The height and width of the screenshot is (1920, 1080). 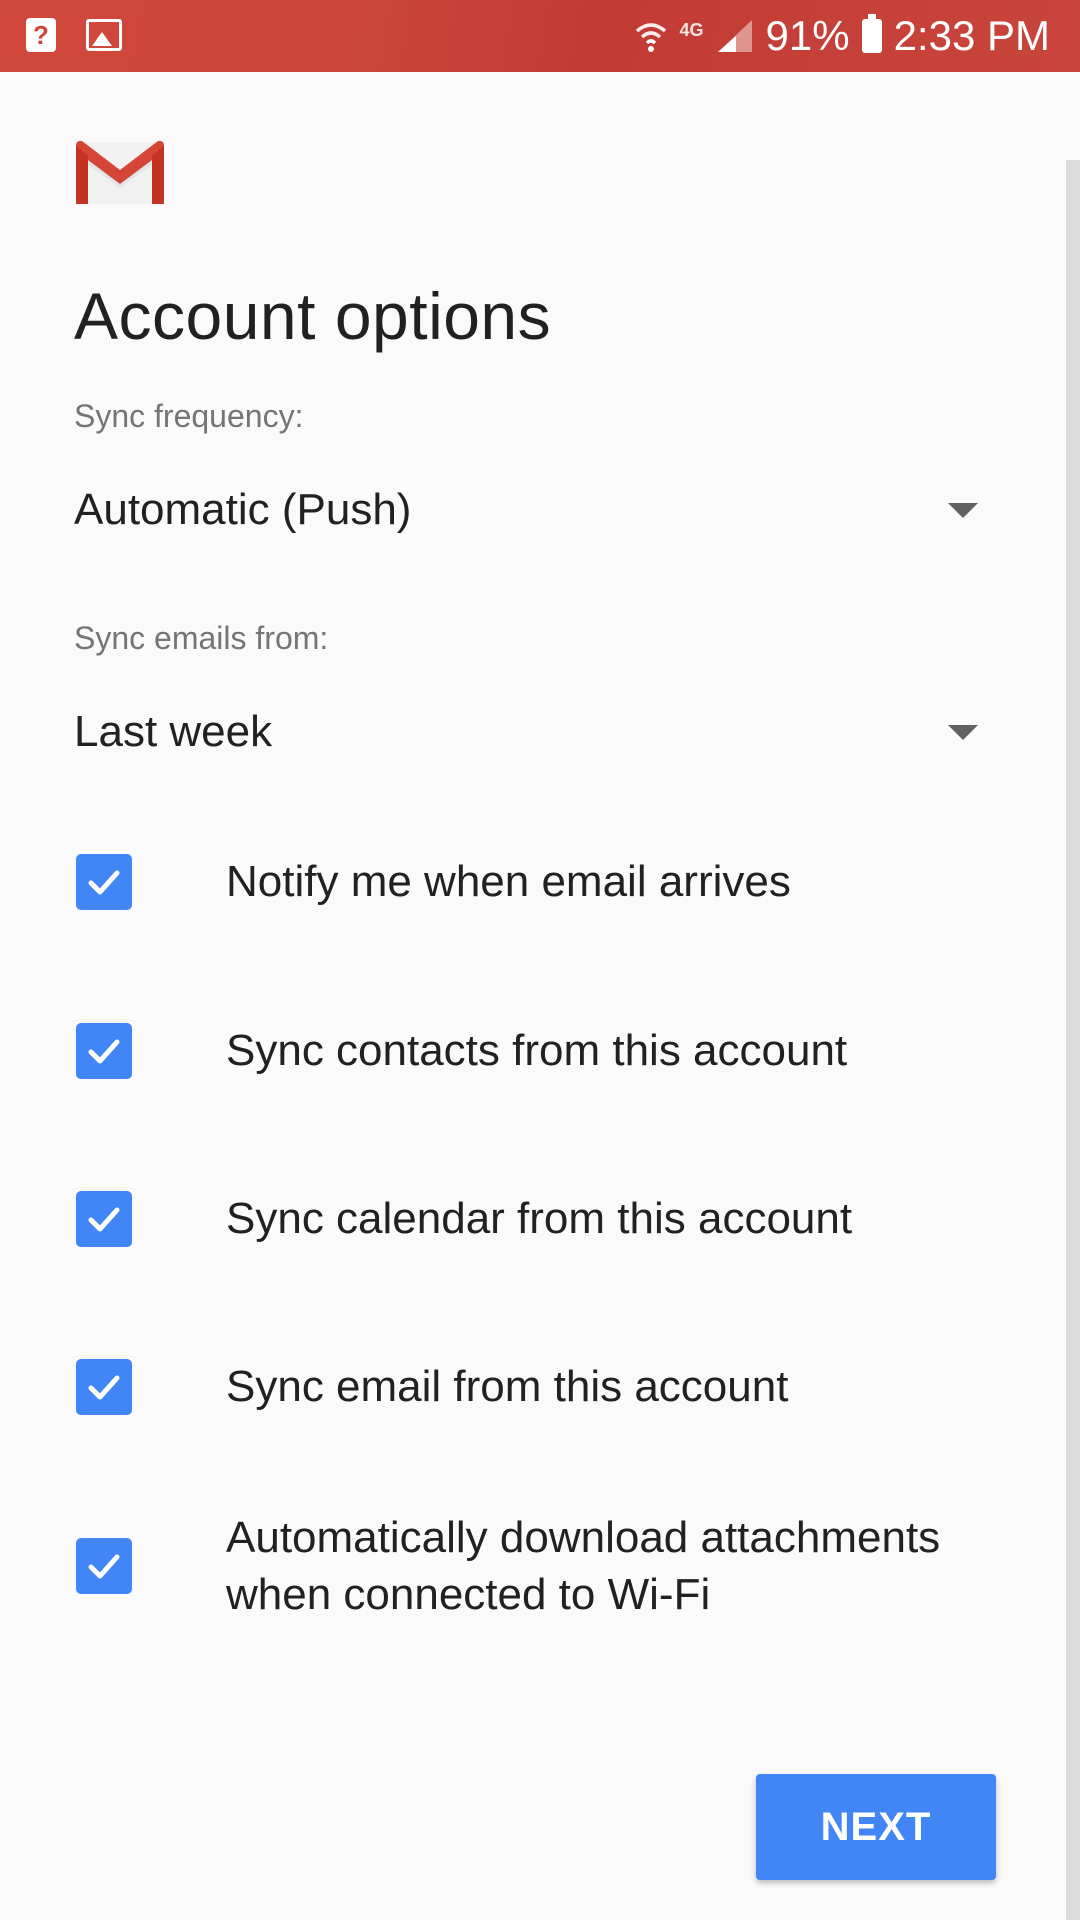 I want to click on option-sync-email: Sync email from this account, so click(x=539, y=1386).